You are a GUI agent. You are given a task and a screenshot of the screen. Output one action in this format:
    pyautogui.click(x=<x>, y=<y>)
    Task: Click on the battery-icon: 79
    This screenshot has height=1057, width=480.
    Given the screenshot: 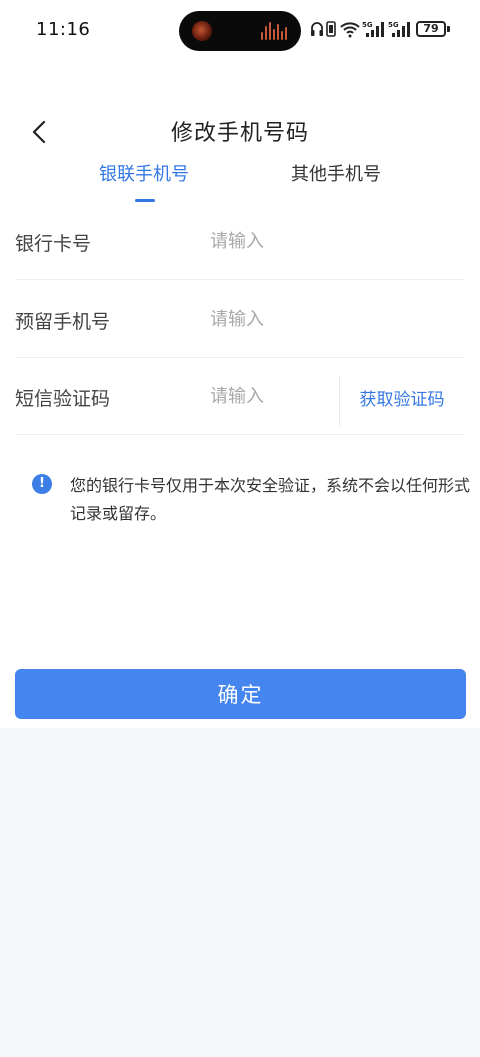 What is the action you would take?
    pyautogui.click(x=431, y=29)
    